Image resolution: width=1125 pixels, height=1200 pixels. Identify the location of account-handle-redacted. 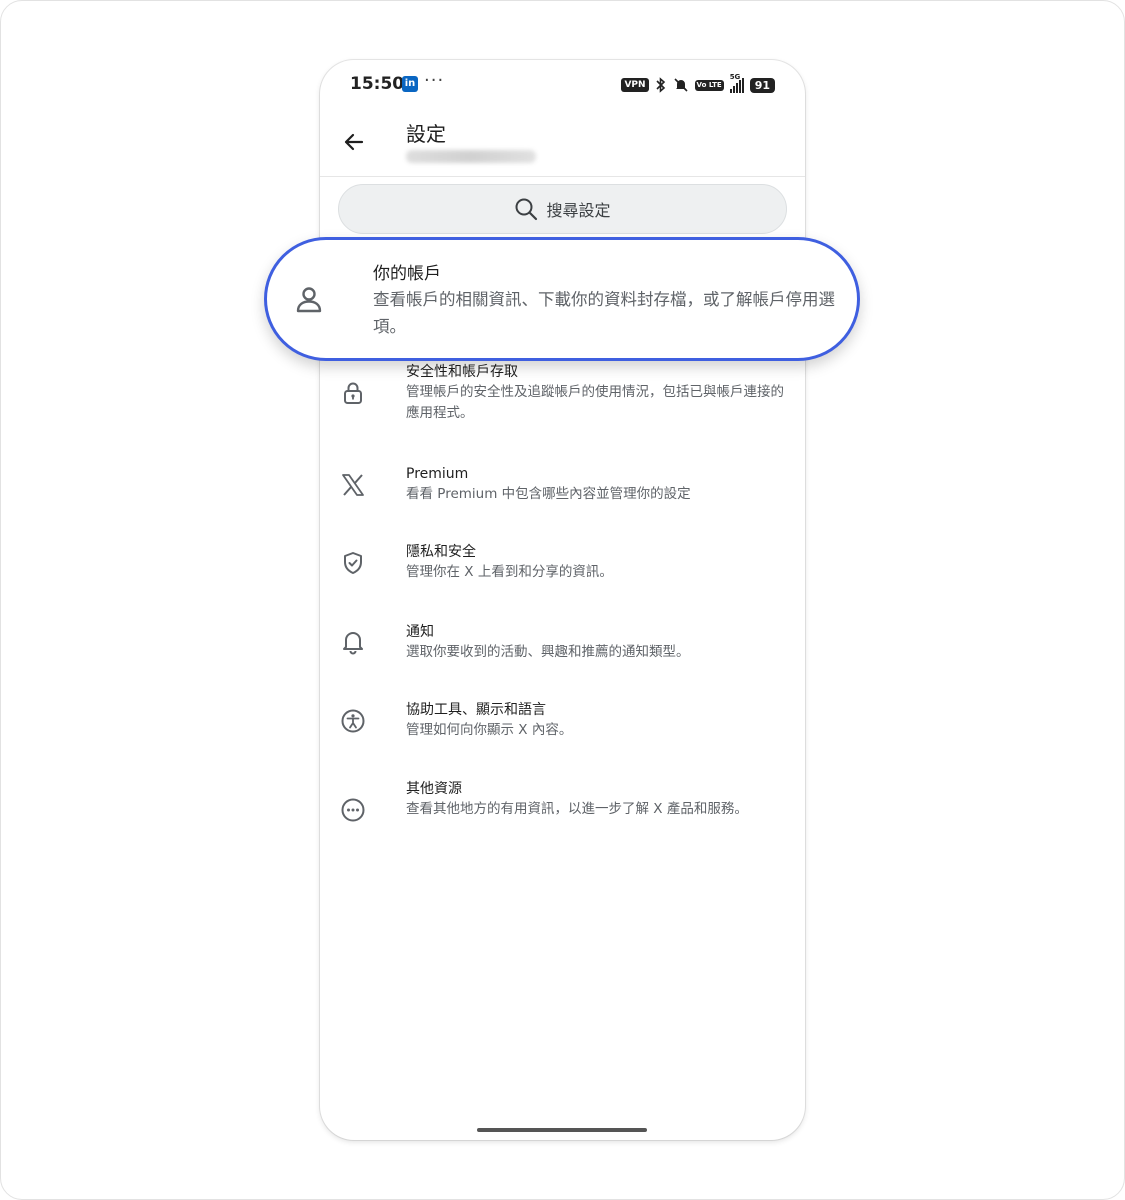
(471, 156).